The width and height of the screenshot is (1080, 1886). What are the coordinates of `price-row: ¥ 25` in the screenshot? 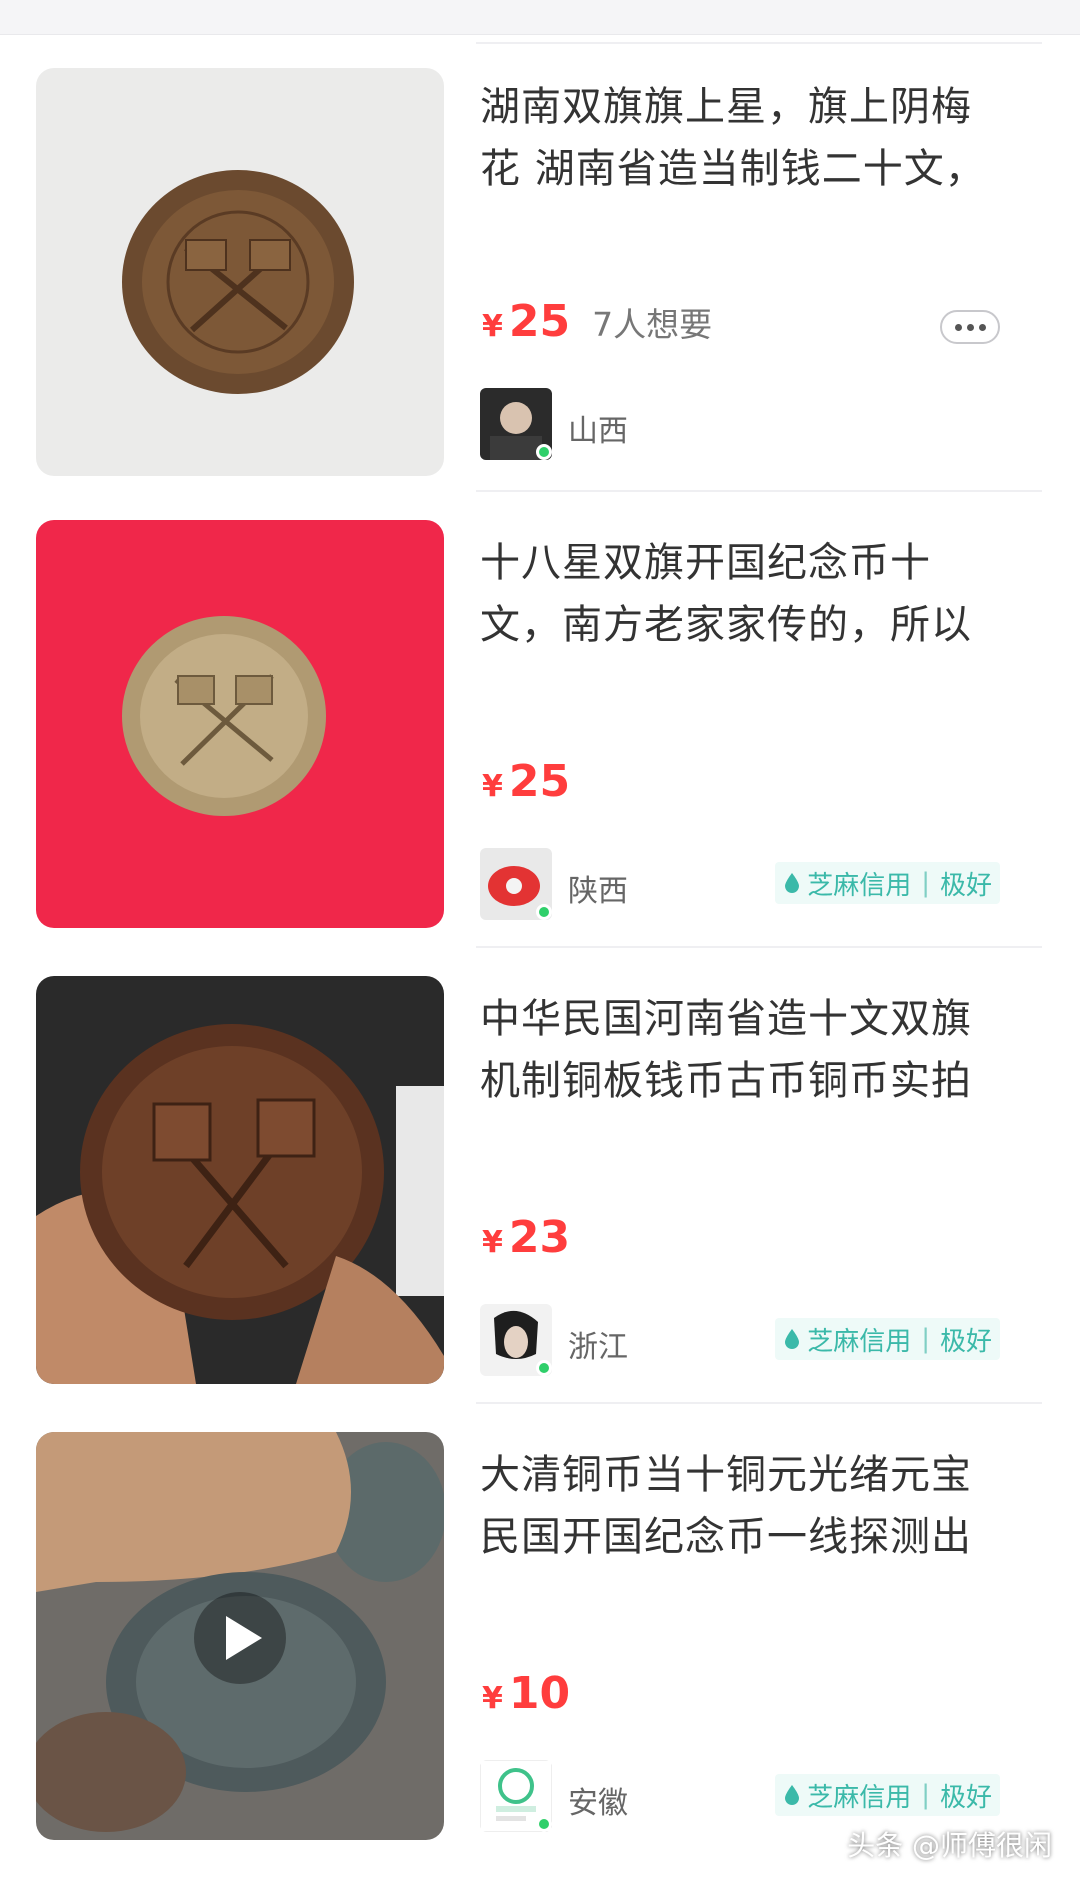 It's located at (526, 784).